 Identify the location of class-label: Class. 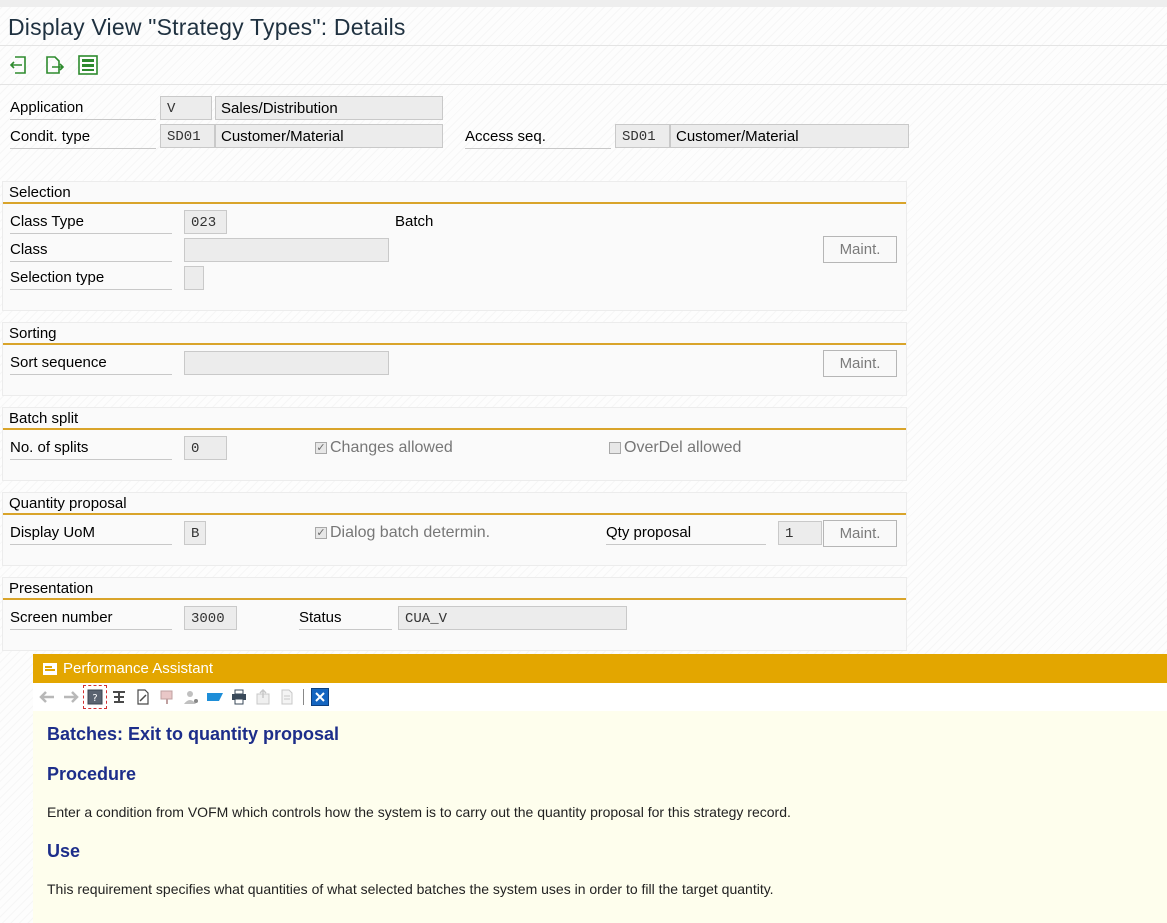
(91, 250).